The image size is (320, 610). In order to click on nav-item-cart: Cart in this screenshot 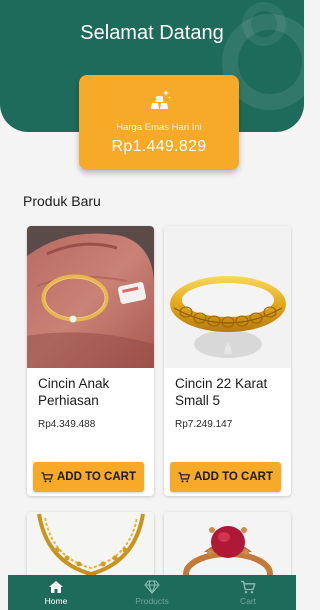, I will do `click(248, 592)`.